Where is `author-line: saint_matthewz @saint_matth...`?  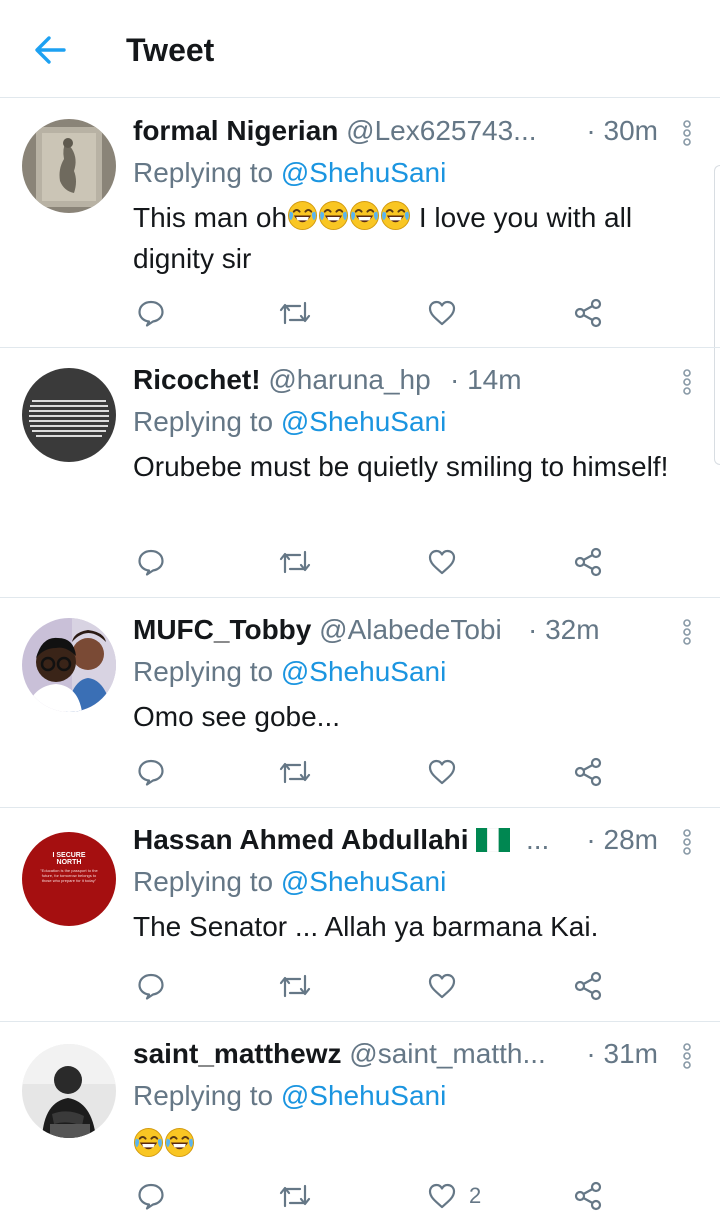 author-line: saint_matthewz @saint_matth... is located at coordinates (366, 1054).